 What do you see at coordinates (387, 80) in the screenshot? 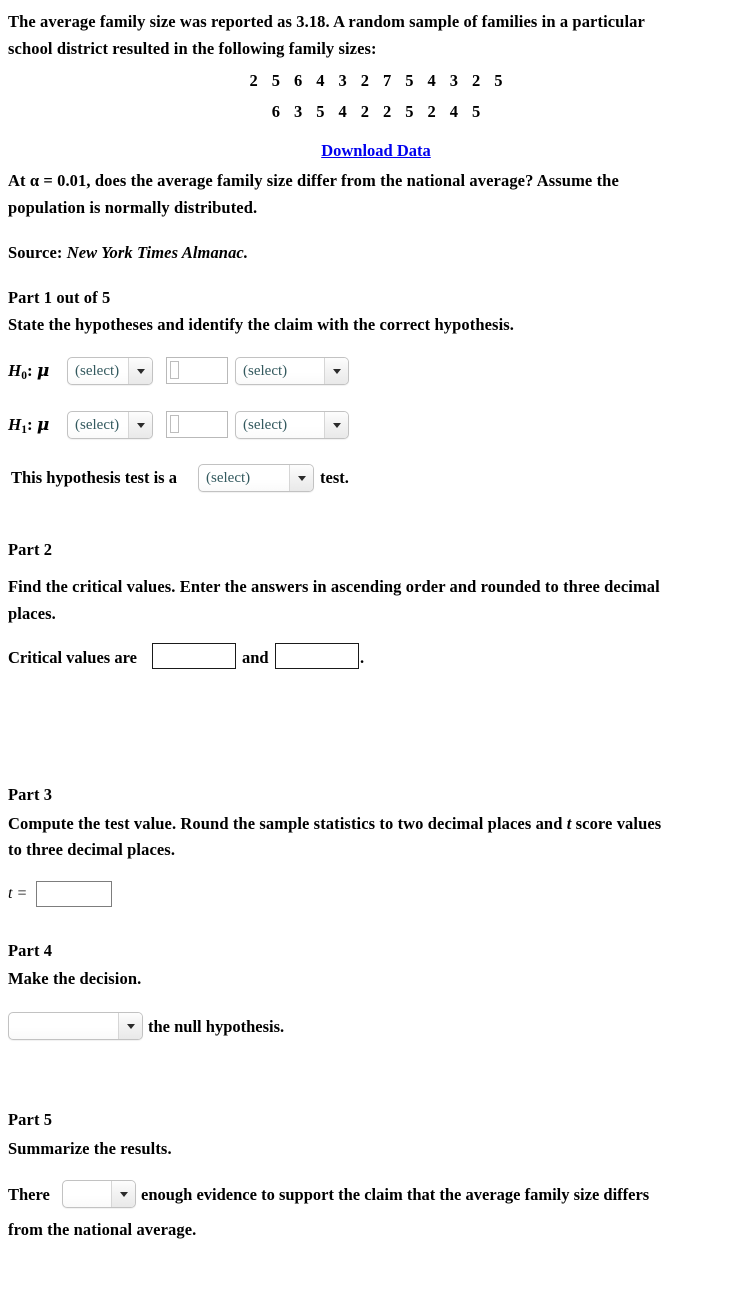
I see `data-value: 7` at bounding box center [387, 80].